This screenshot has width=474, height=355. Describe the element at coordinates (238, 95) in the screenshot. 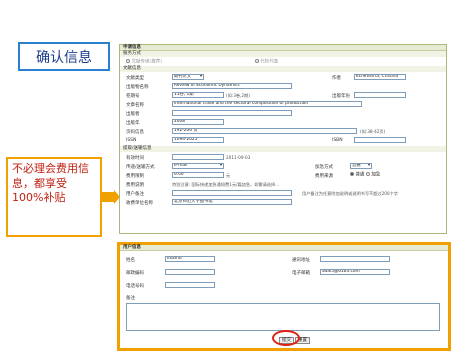

I see `volume-hint: (如:3卷,2期)` at that location.